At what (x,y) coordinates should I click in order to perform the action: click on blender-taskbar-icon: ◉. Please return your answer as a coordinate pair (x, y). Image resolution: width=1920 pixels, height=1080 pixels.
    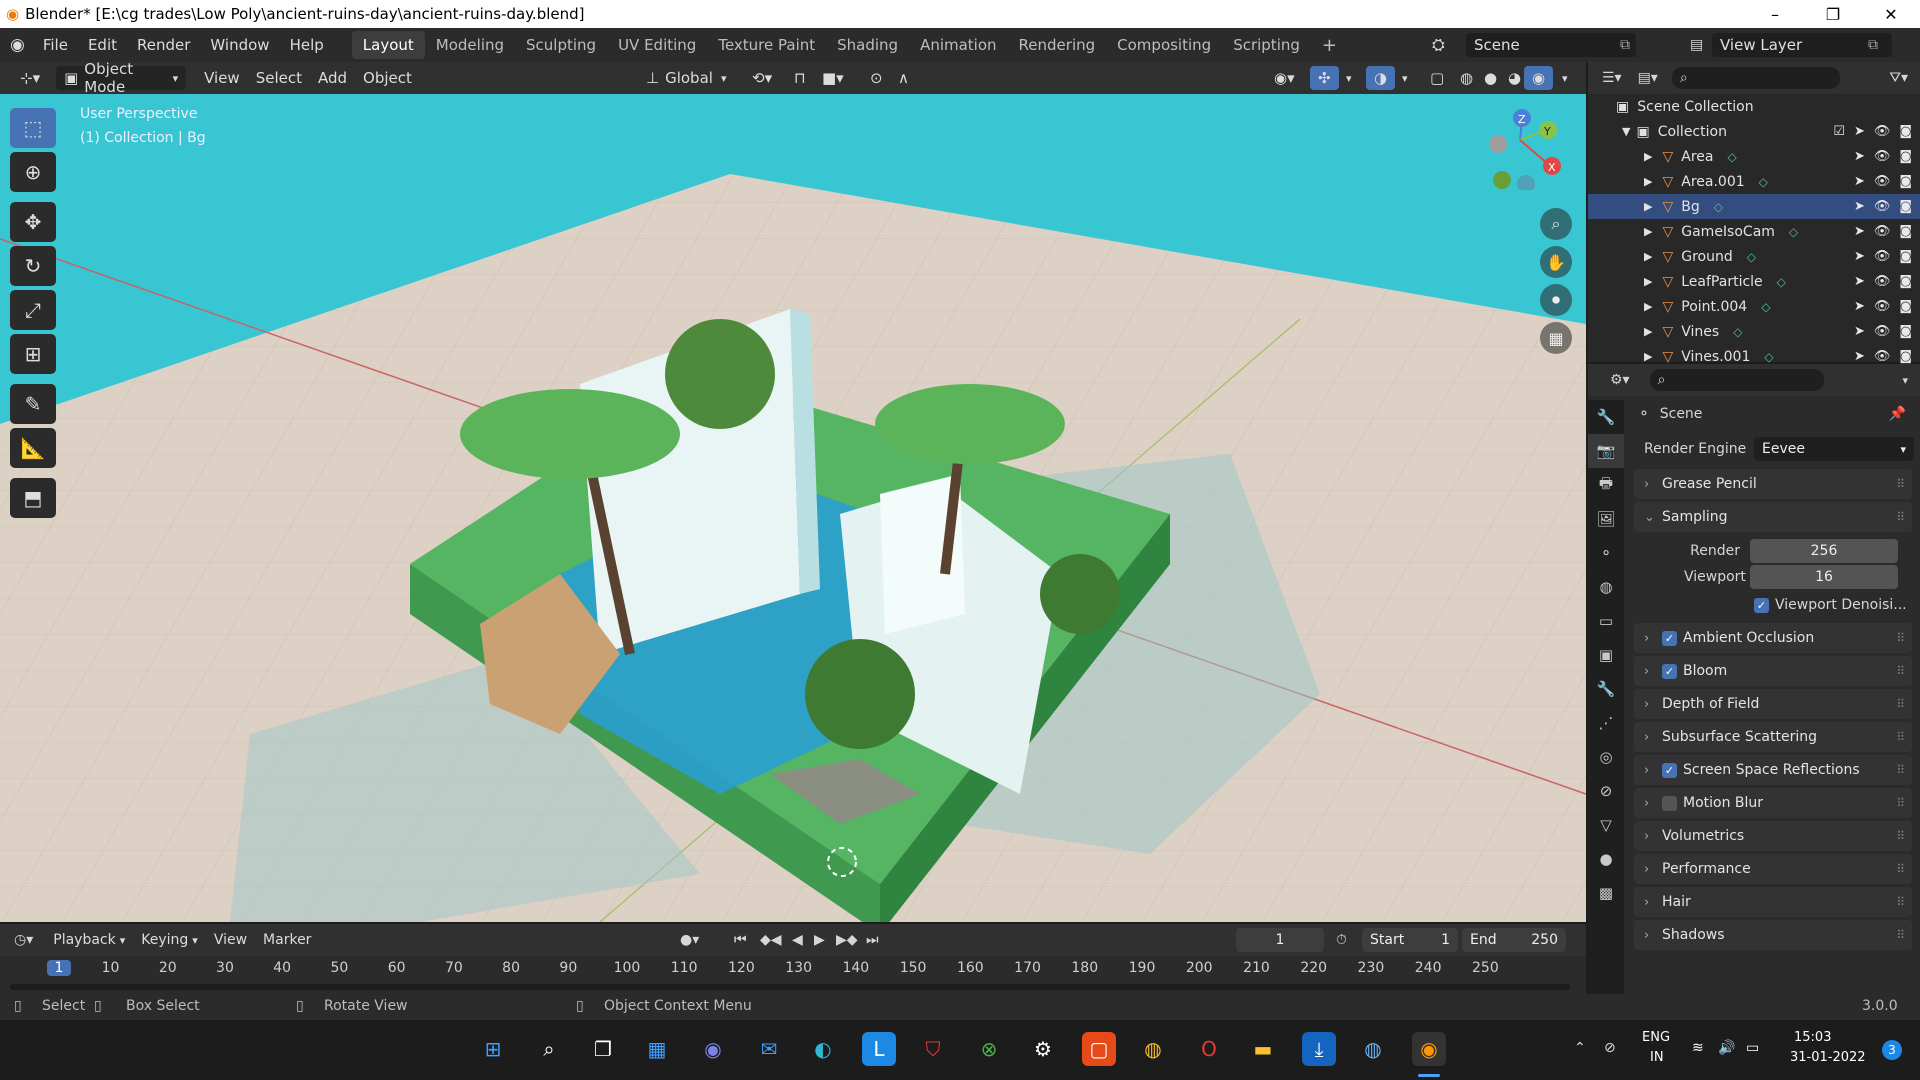
    Looking at the image, I should click on (1429, 1049).